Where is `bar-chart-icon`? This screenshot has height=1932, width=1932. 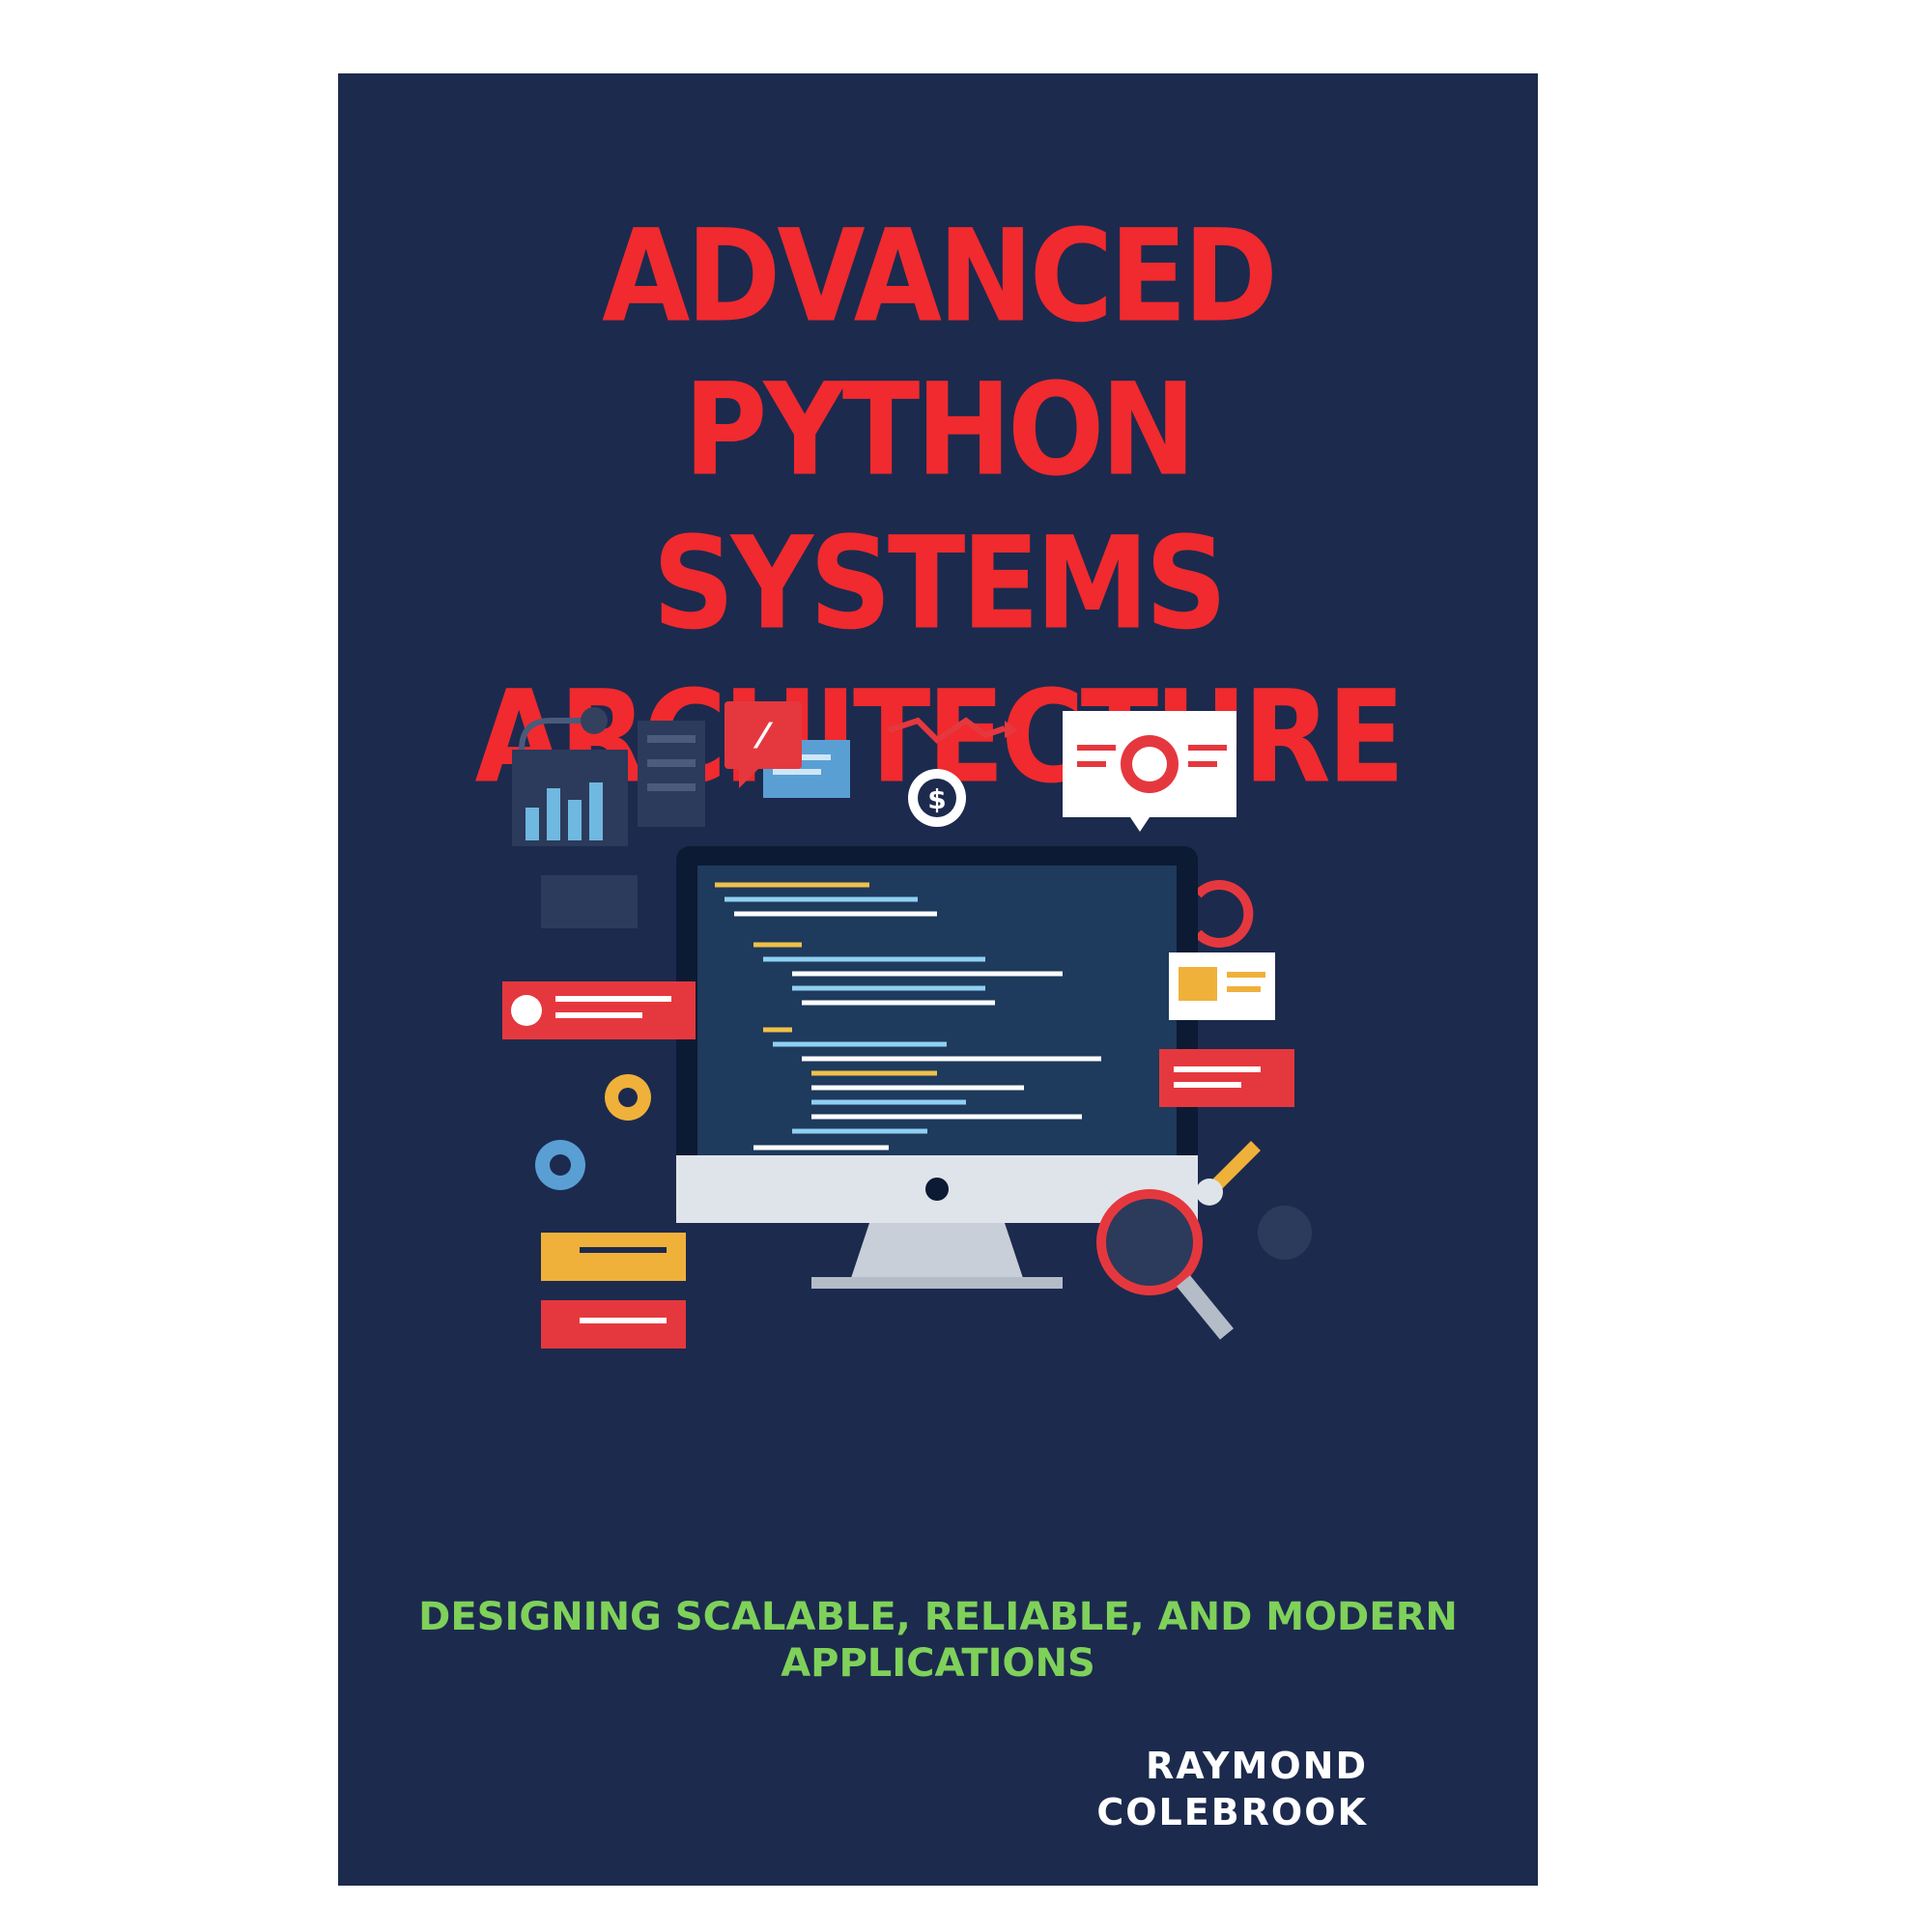
bar-chart-icon is located at coordinates (608, 776).